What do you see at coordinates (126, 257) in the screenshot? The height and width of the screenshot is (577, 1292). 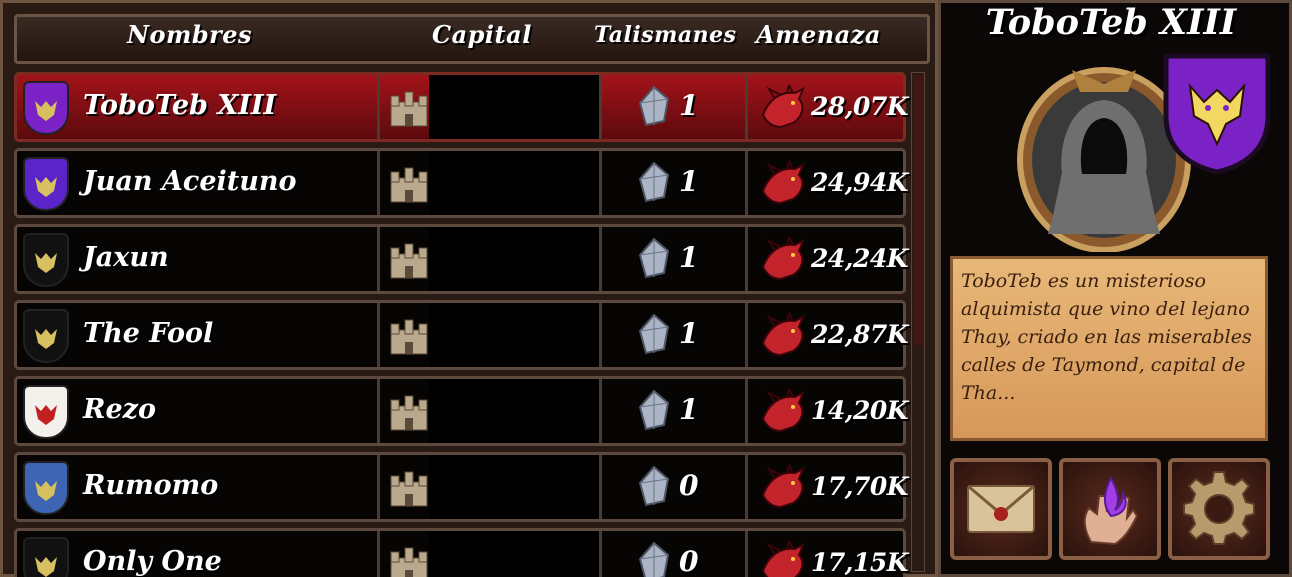 I see `player-name: Jaxun` at bounding box center [126, 257].